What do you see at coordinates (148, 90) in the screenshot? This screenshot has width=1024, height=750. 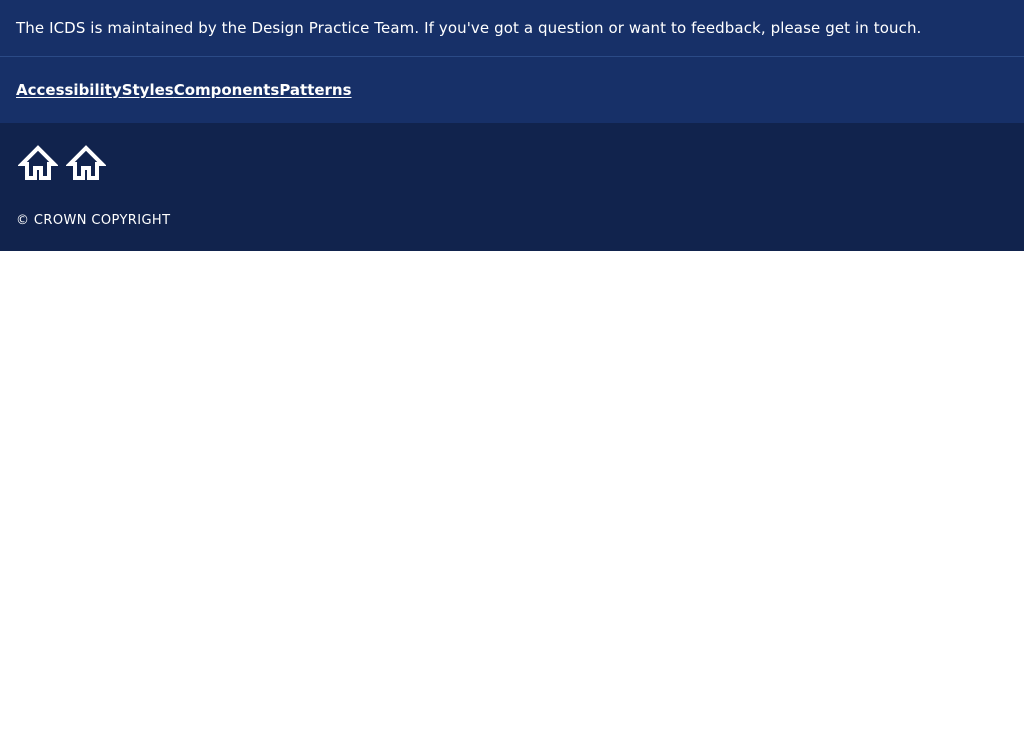 I see `nav-link-styles: Styles` at bounding box center [148, 90].